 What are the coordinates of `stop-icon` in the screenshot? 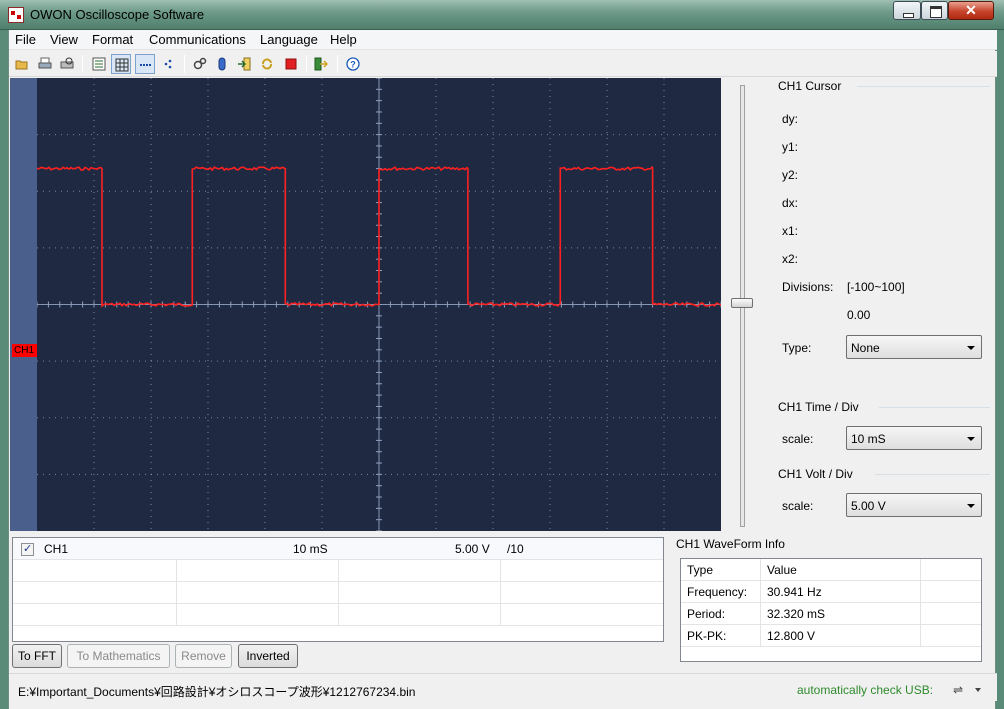 It's located at (291, 64).